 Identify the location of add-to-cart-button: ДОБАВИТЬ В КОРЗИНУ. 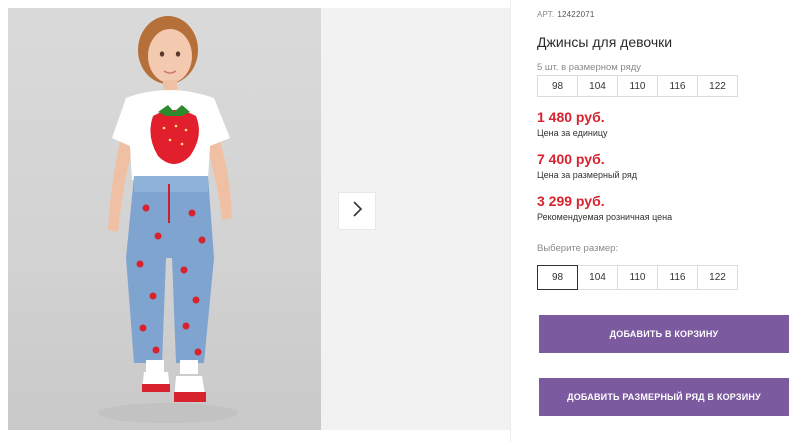
(664, 334).